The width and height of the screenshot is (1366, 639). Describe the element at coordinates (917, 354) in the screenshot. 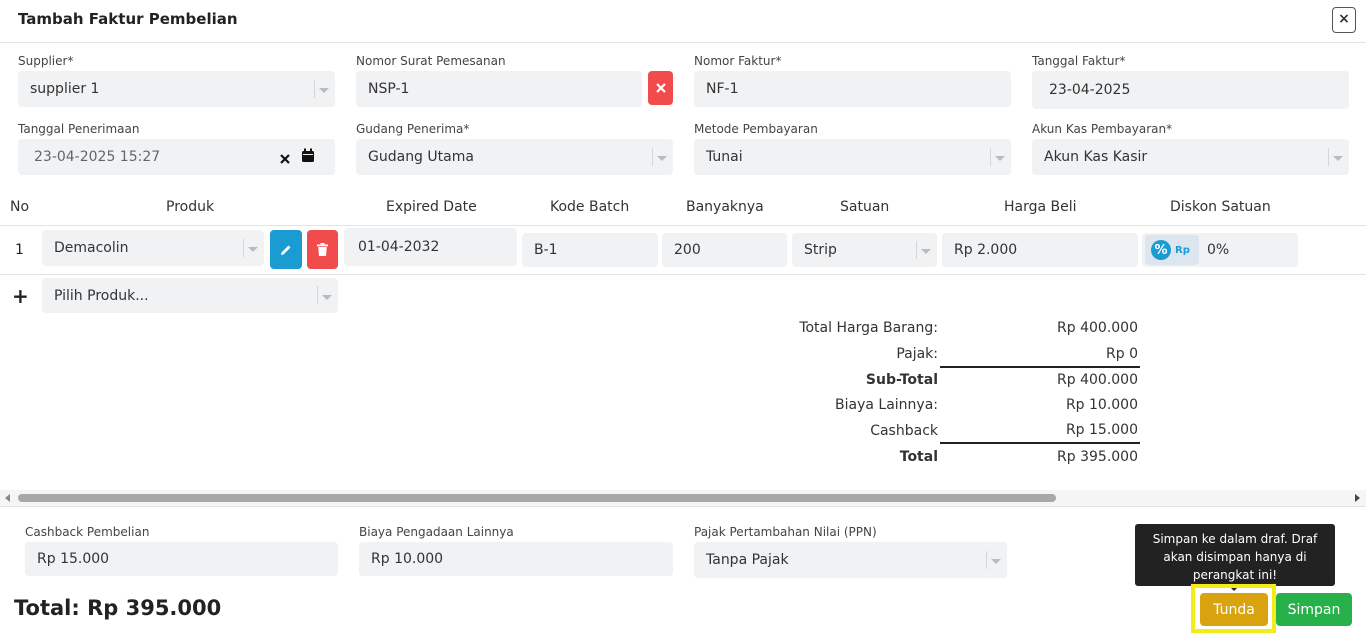

I see `pajak-label: Pajak:` at that location.